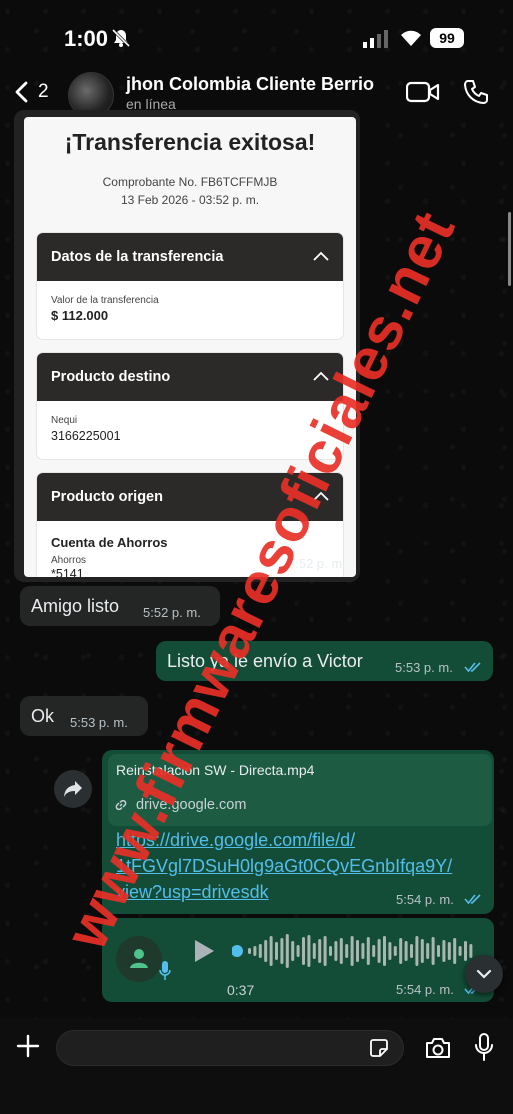 The image size is (513, 1114). Describe the element at coordinates (190, 377) in the screenshot. I see `card-header: Producto destino` at that location.